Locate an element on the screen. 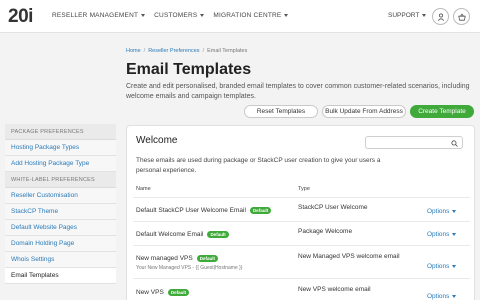 This screenshot has width=480, height=300. sidebar-item-whois-settings: Whois Settings is located at coordinates (60, 260).